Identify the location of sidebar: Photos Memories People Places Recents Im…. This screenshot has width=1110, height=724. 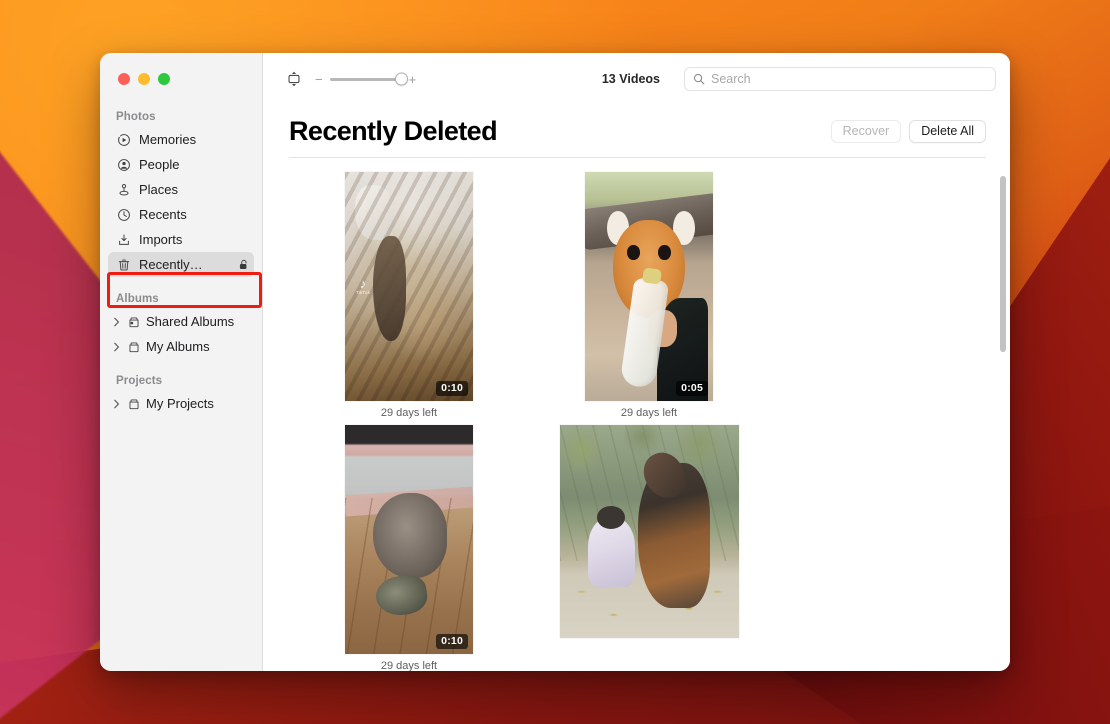
(181, 362).